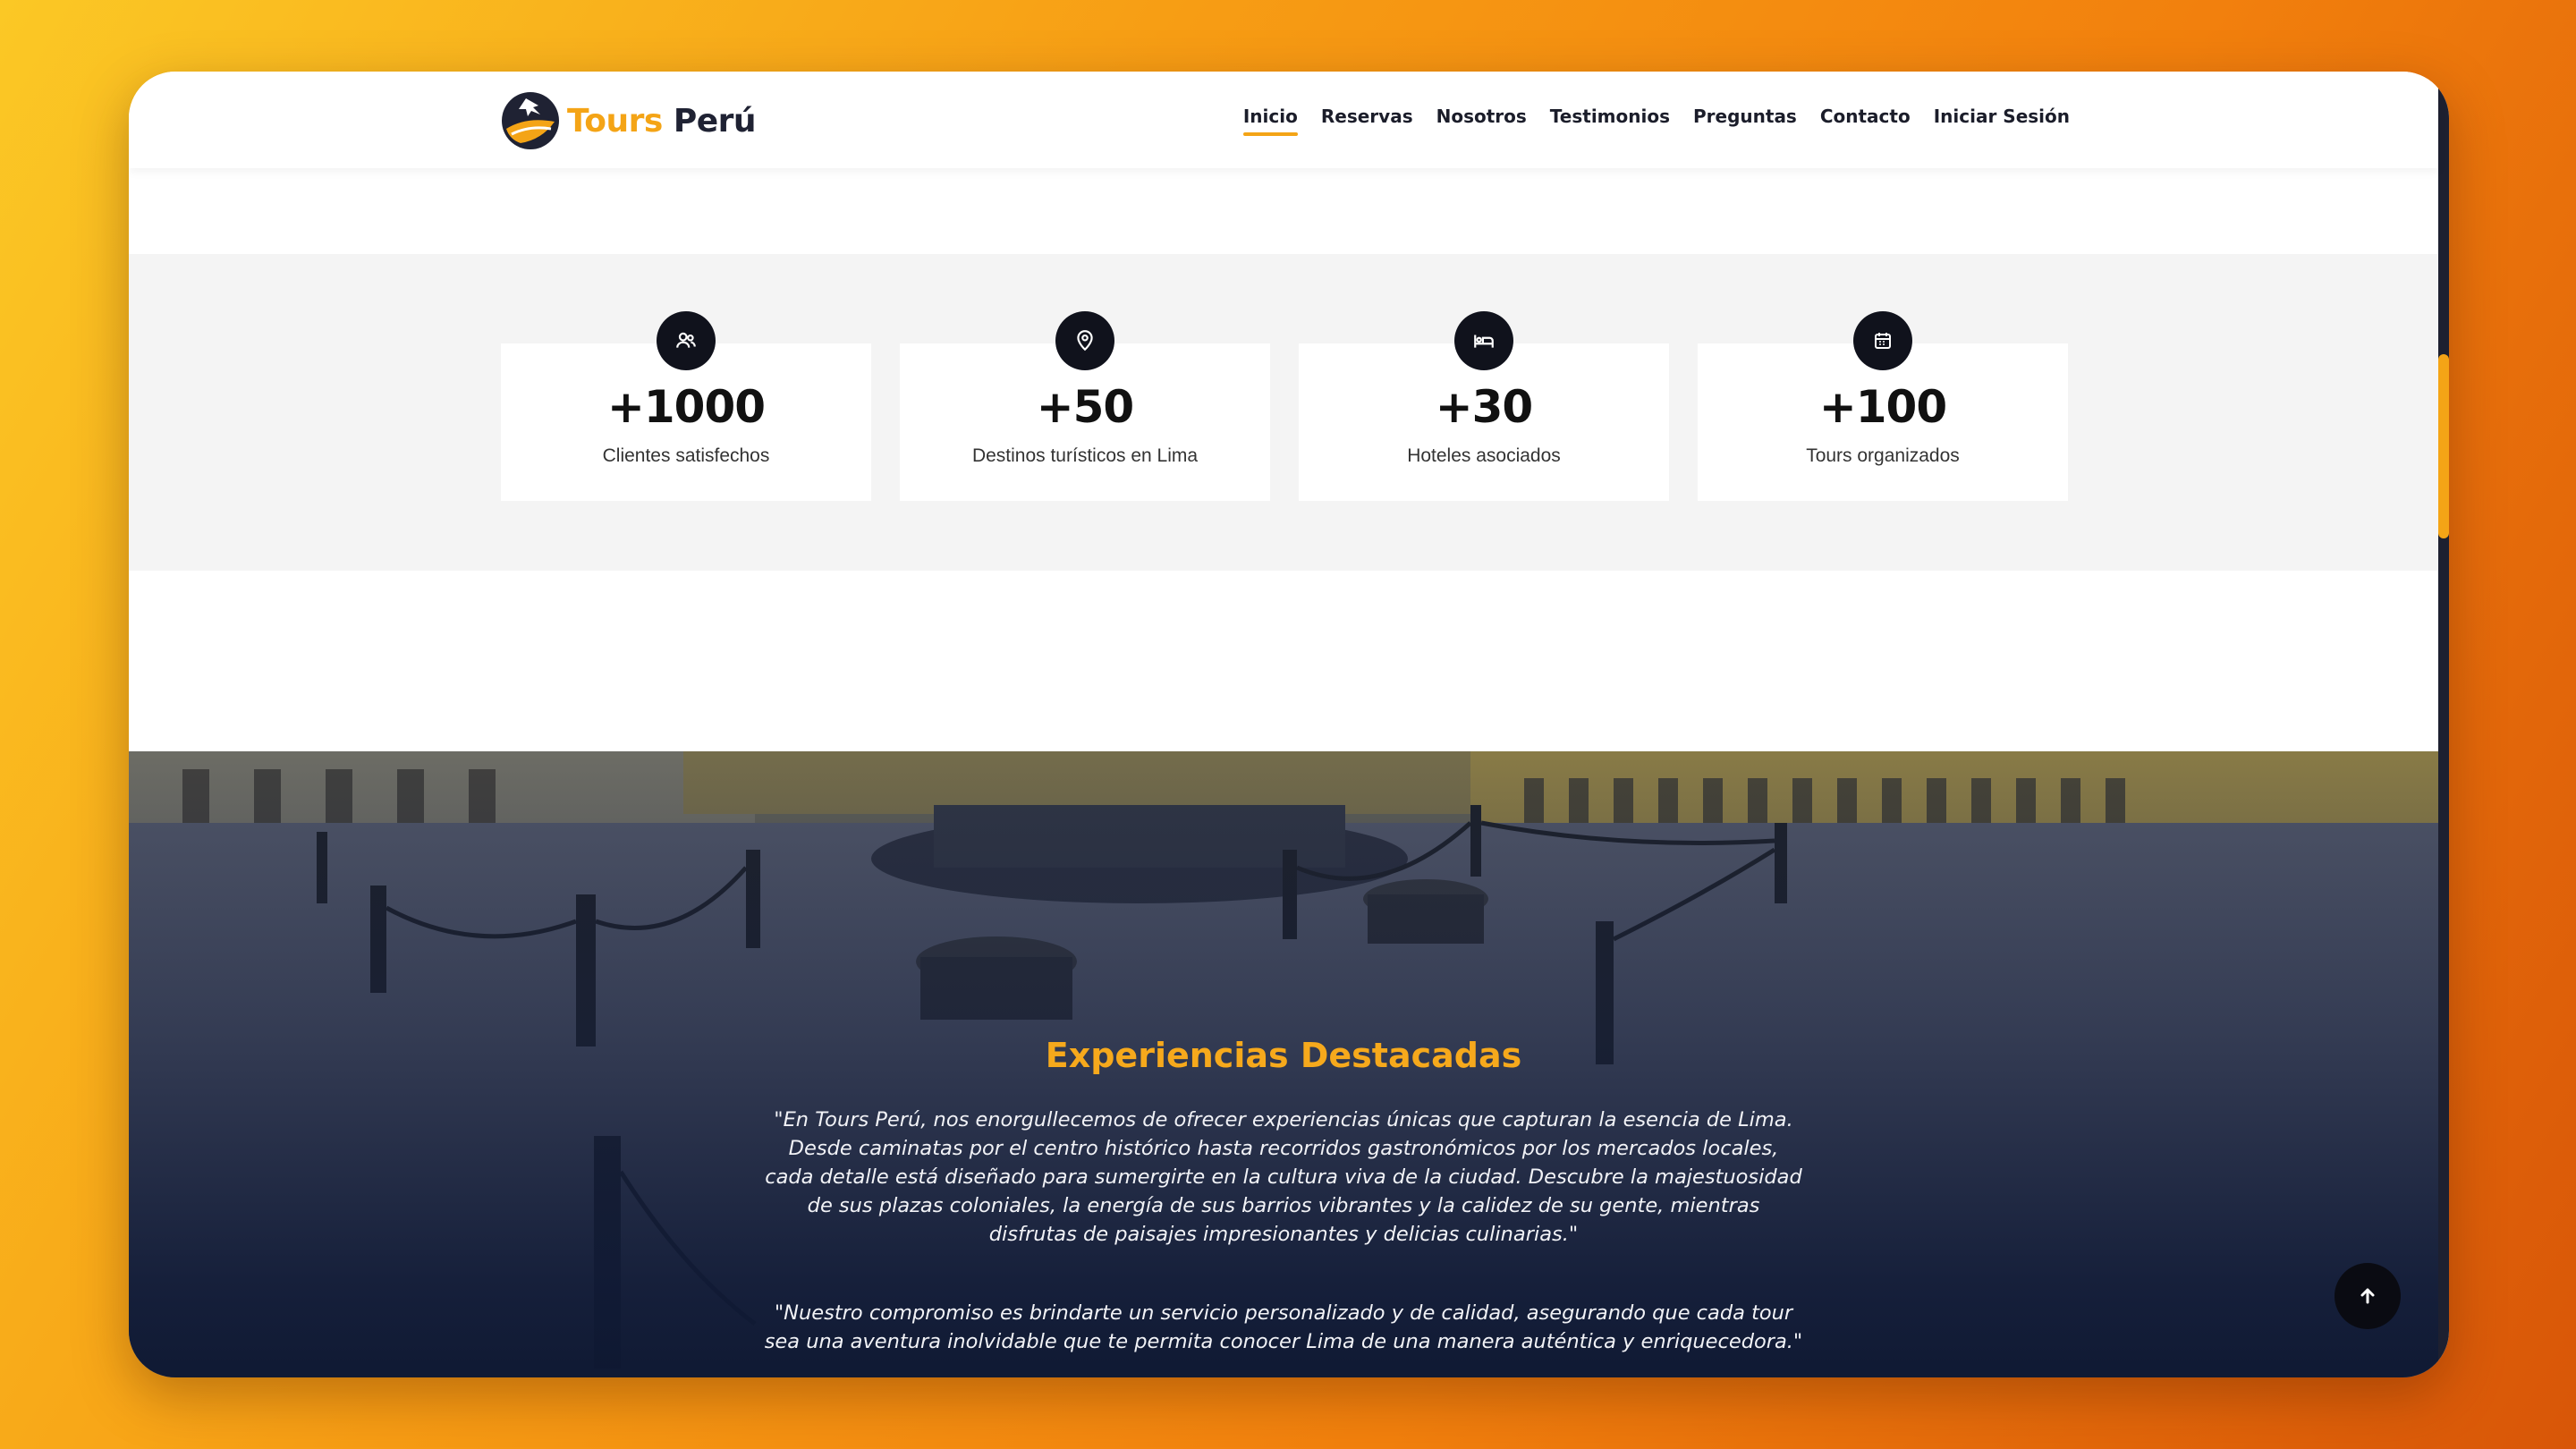  I want to click on brand-word-1: Tours, so click(615, 121).